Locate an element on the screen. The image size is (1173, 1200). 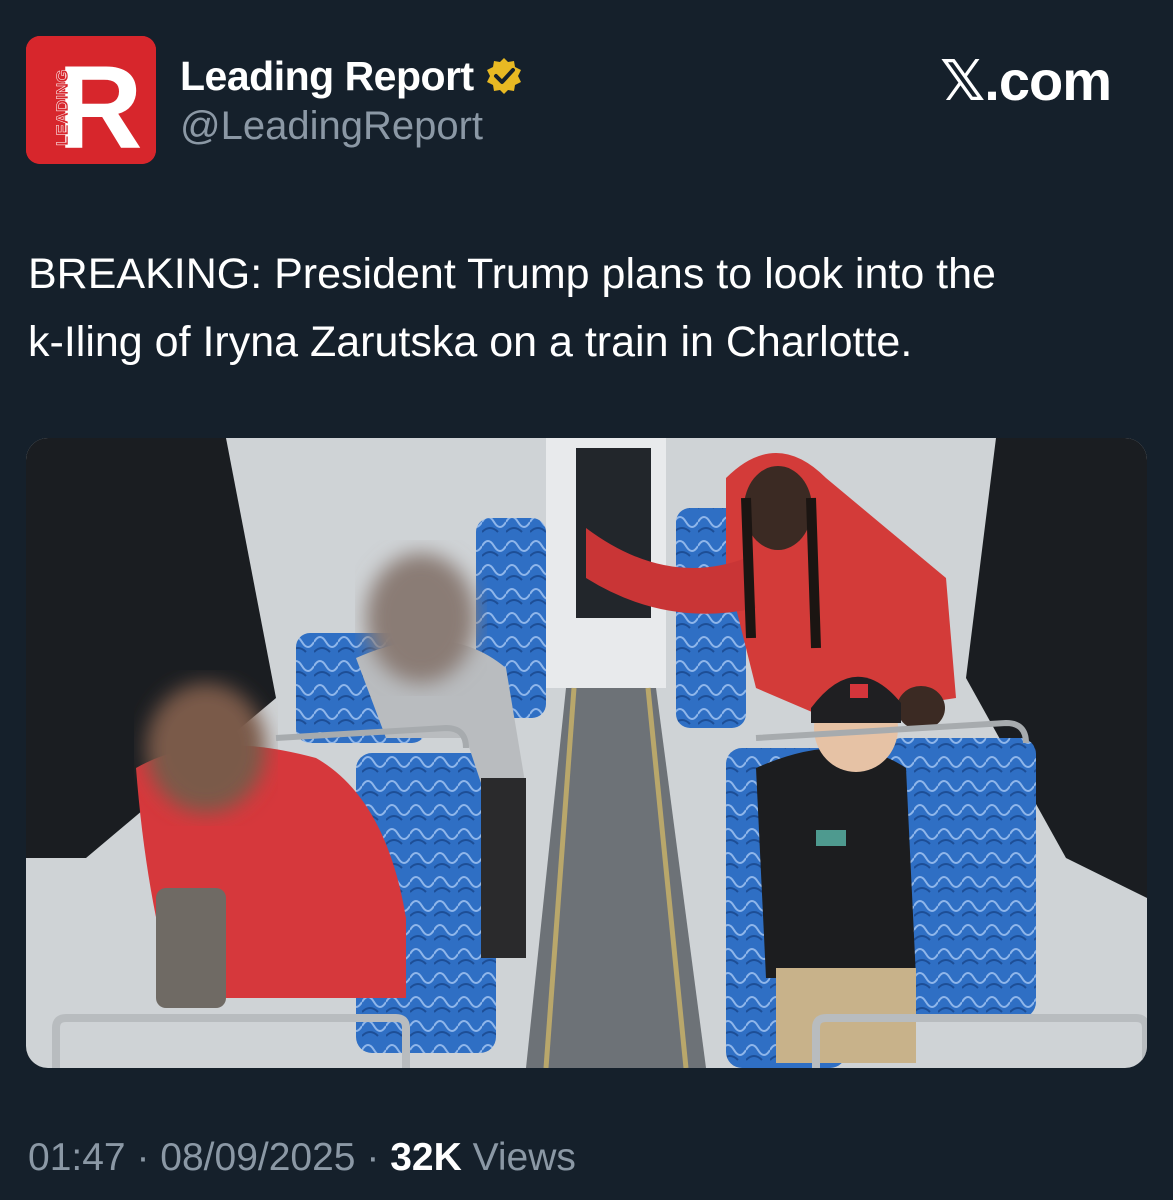
leading-report-logo-icon: R LEADING is located at coordinates (91, 100).